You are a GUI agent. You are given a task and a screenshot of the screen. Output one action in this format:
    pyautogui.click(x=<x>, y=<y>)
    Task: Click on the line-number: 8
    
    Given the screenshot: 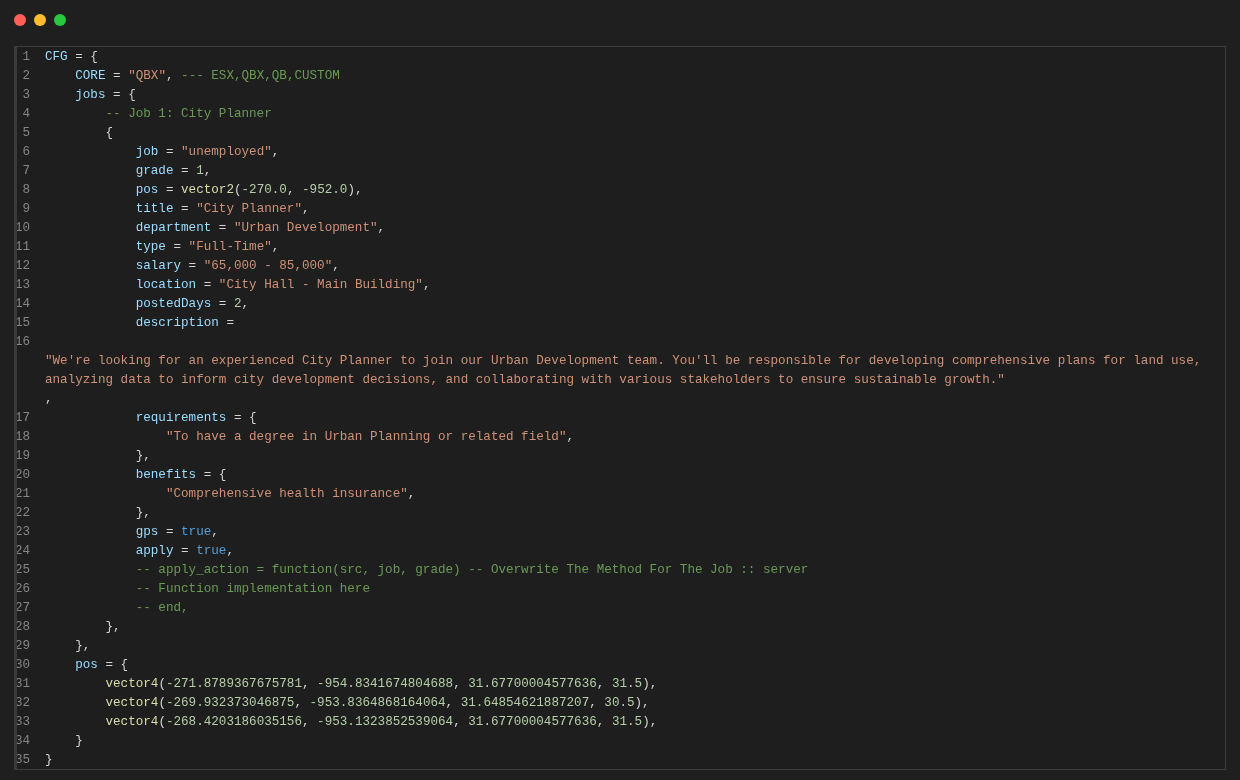 What is the action you would take?
    pyautogui.click(x=25, y=190)
    